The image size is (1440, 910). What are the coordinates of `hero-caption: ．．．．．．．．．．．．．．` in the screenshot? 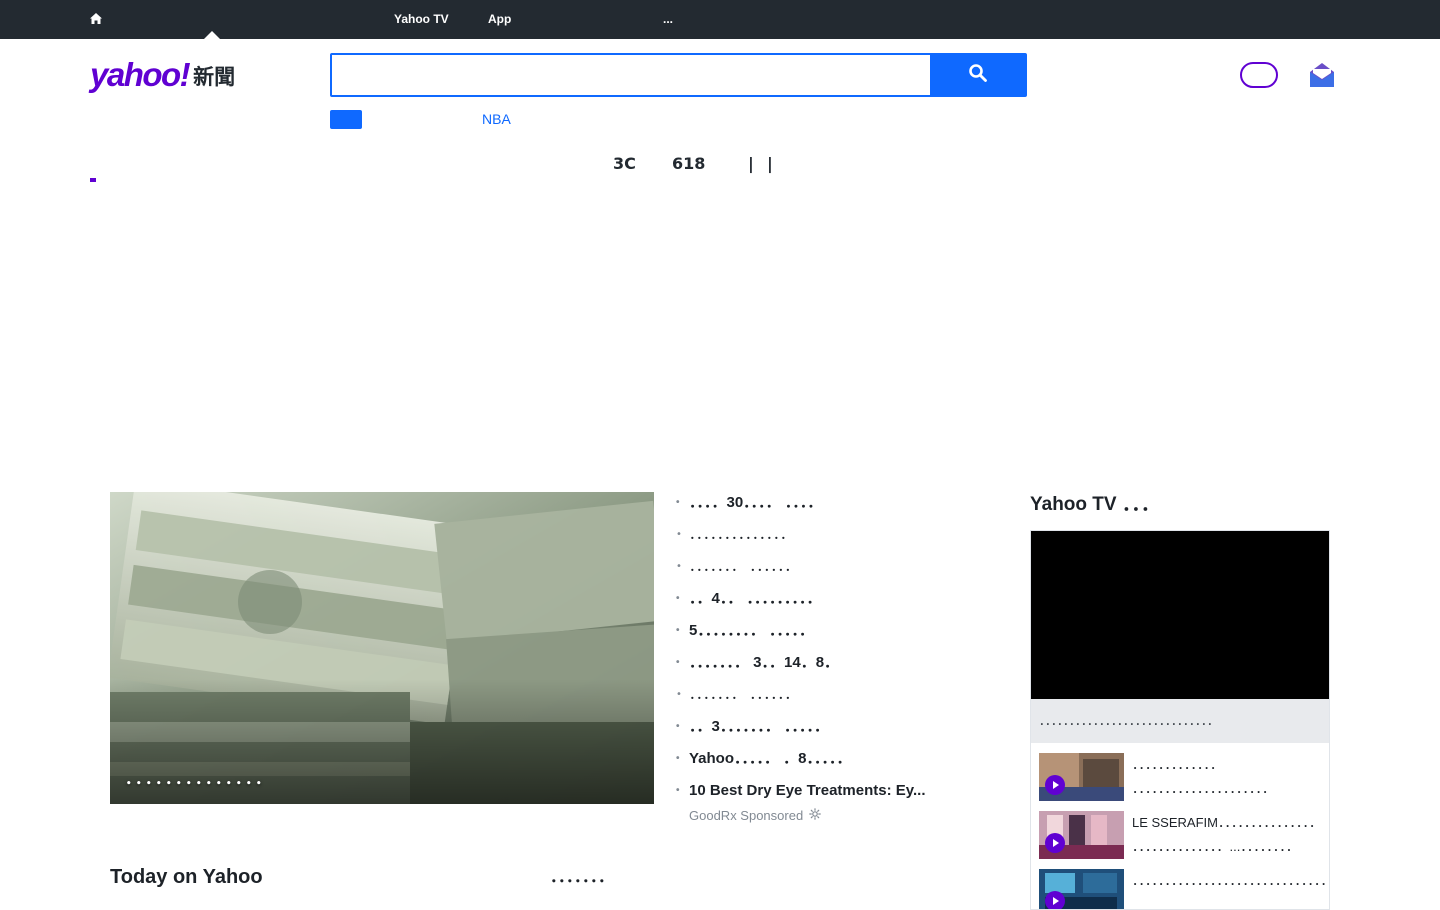 It's located at (199, 777).